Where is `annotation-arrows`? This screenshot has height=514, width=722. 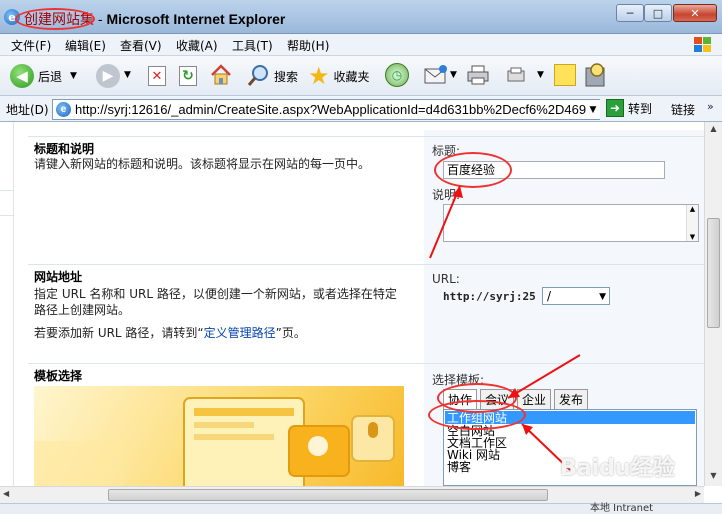 annotation-arrows is located at coordinates (505, 328).